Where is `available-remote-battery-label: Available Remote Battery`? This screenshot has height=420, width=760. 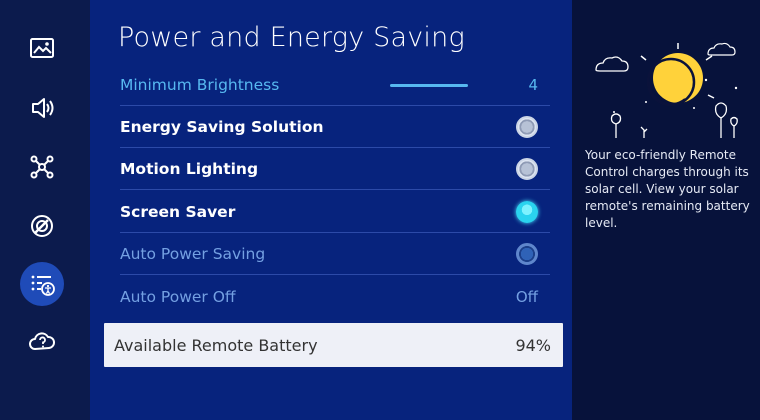 available-remote-battery-label: Available Remote Battery is located at coordinates (216, 345).